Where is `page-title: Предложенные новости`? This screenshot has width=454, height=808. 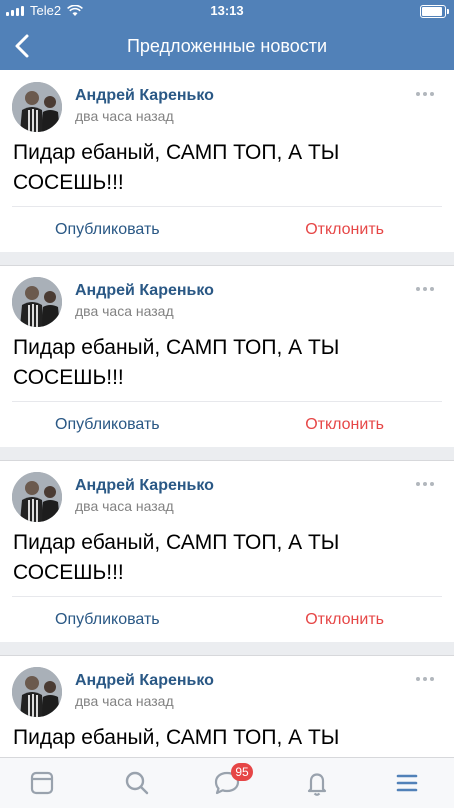 page-title: Предложенные новости is located at coordinates (227, 46).